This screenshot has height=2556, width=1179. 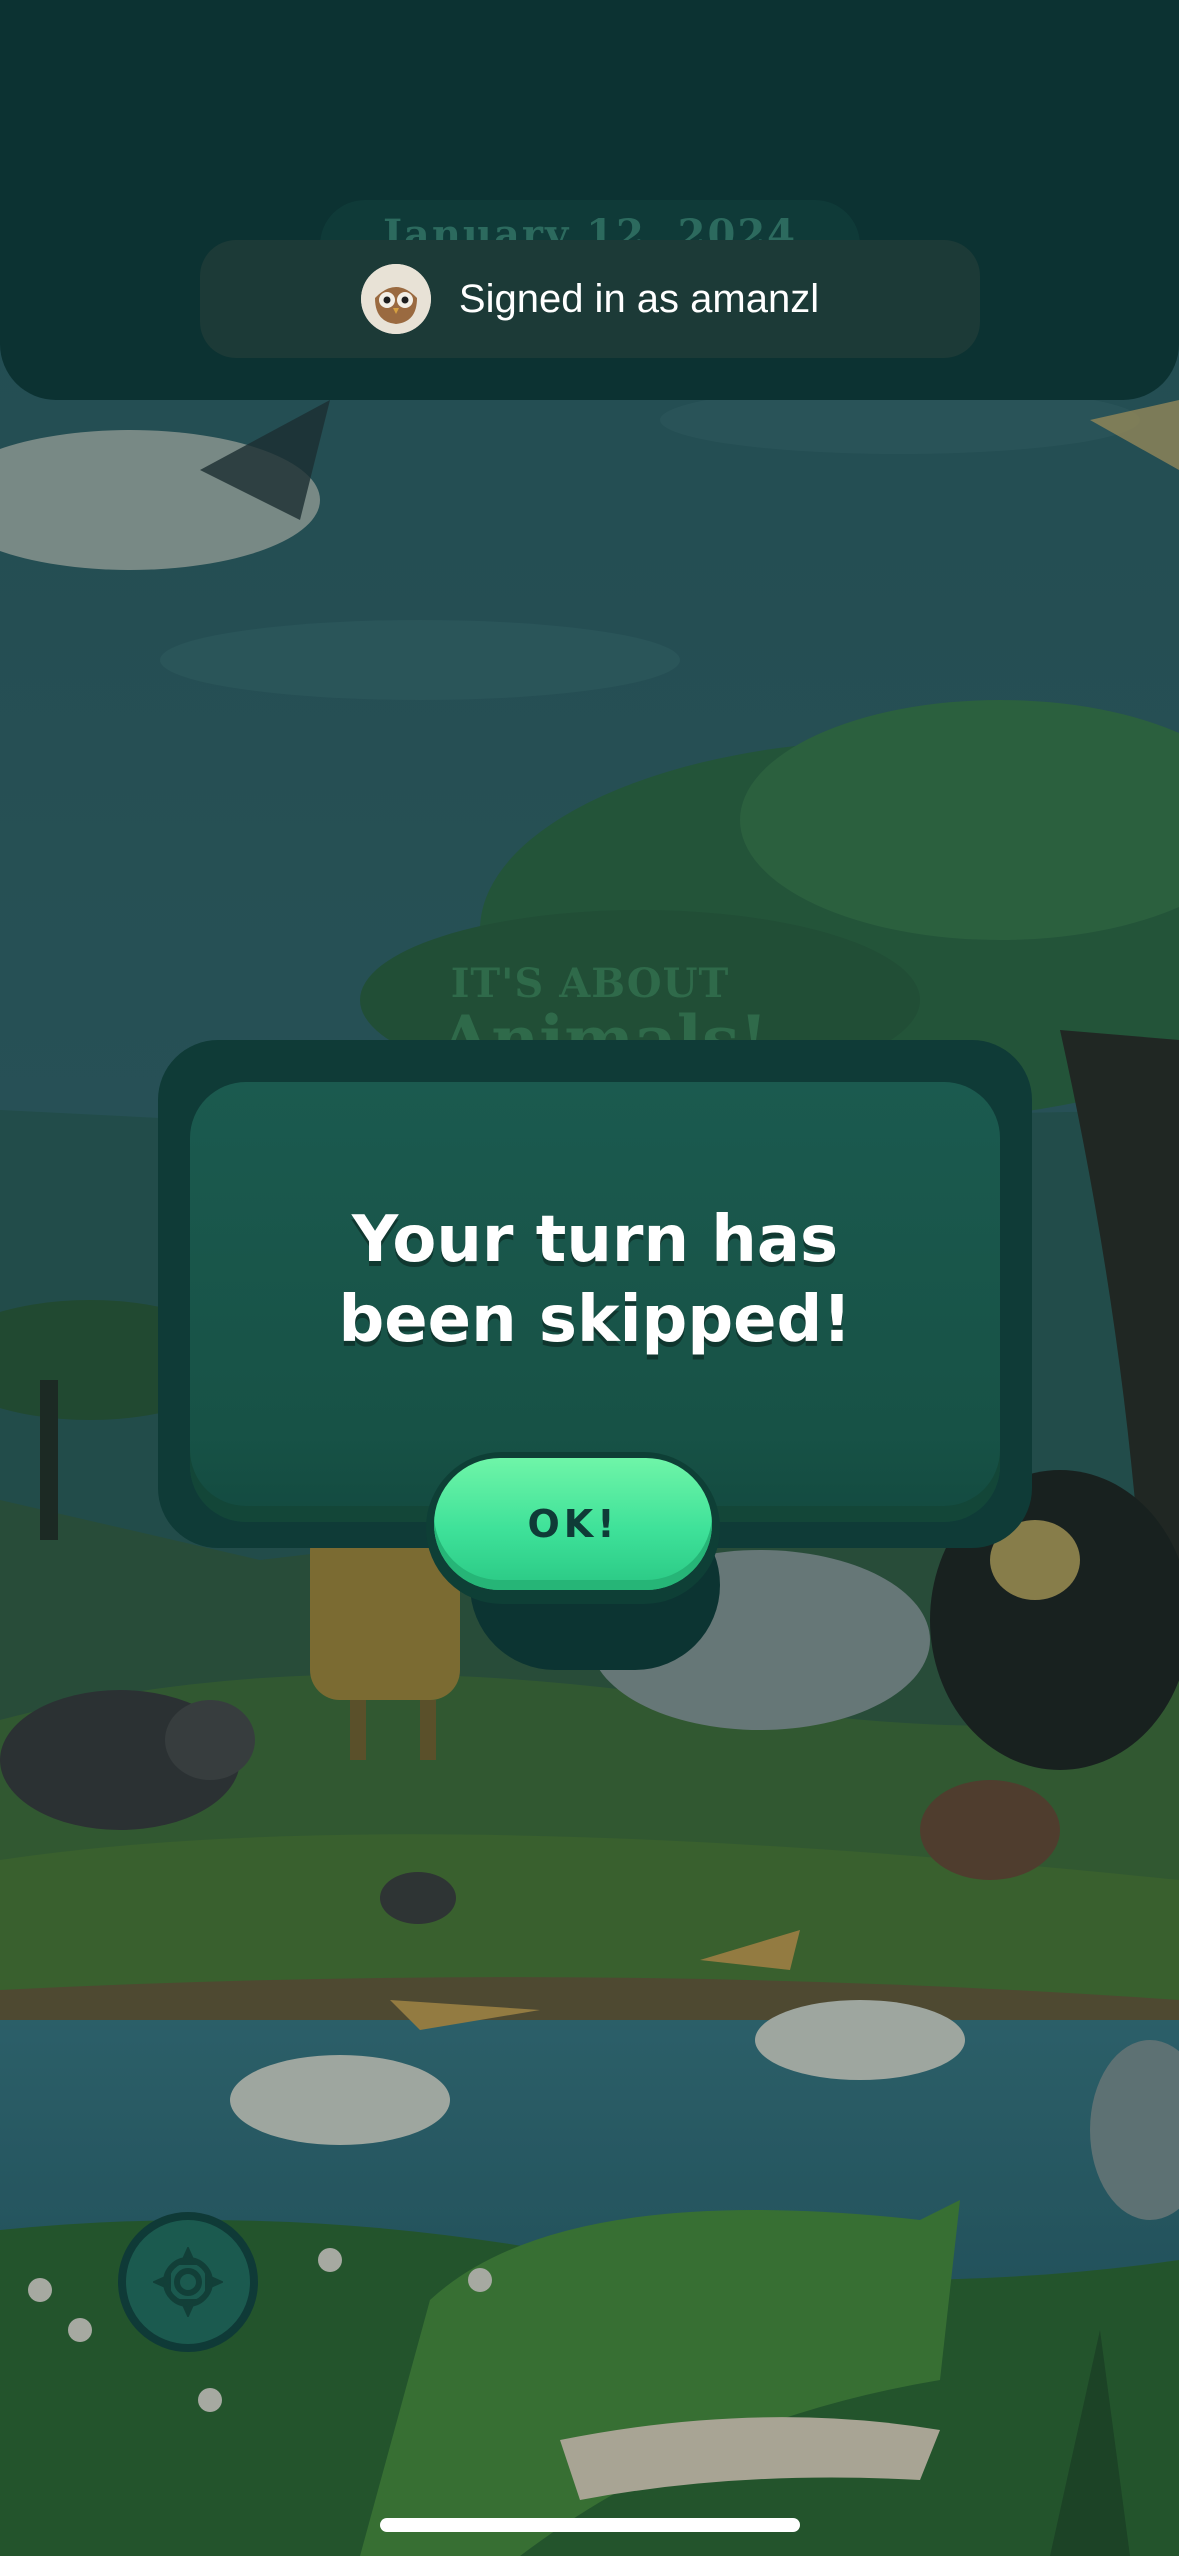 What do you see at coordinates (595, 1280) in the screenshot?
I see `dialog-message: Your turn has been skipped!` at bounding box center [595, 1280].